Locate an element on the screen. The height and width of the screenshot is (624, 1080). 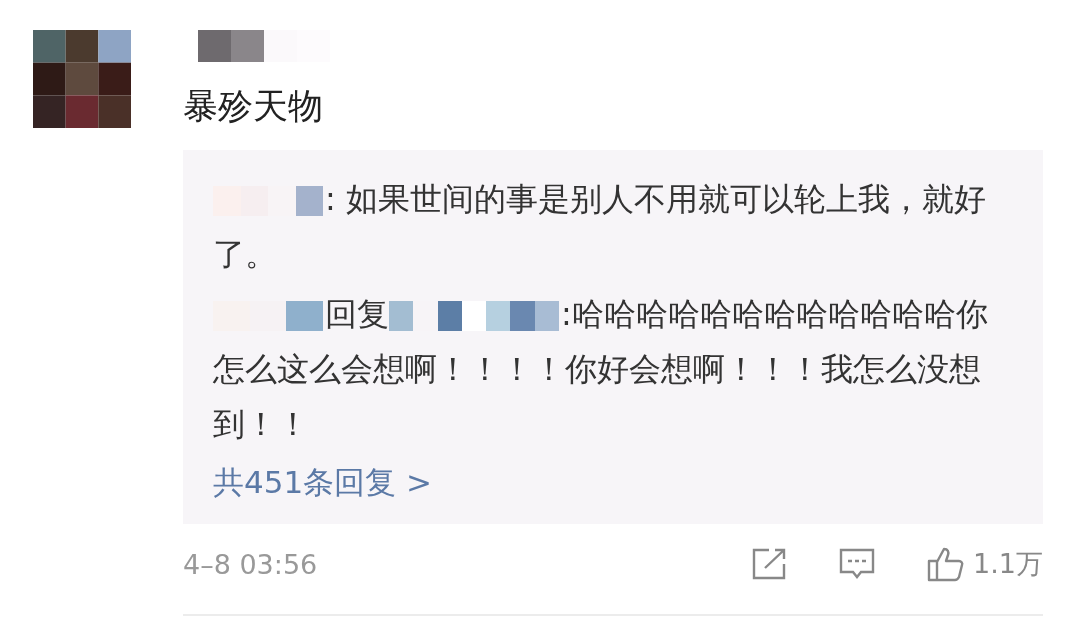
avatar-mosaic-icon is located at coordinates (82, 79).